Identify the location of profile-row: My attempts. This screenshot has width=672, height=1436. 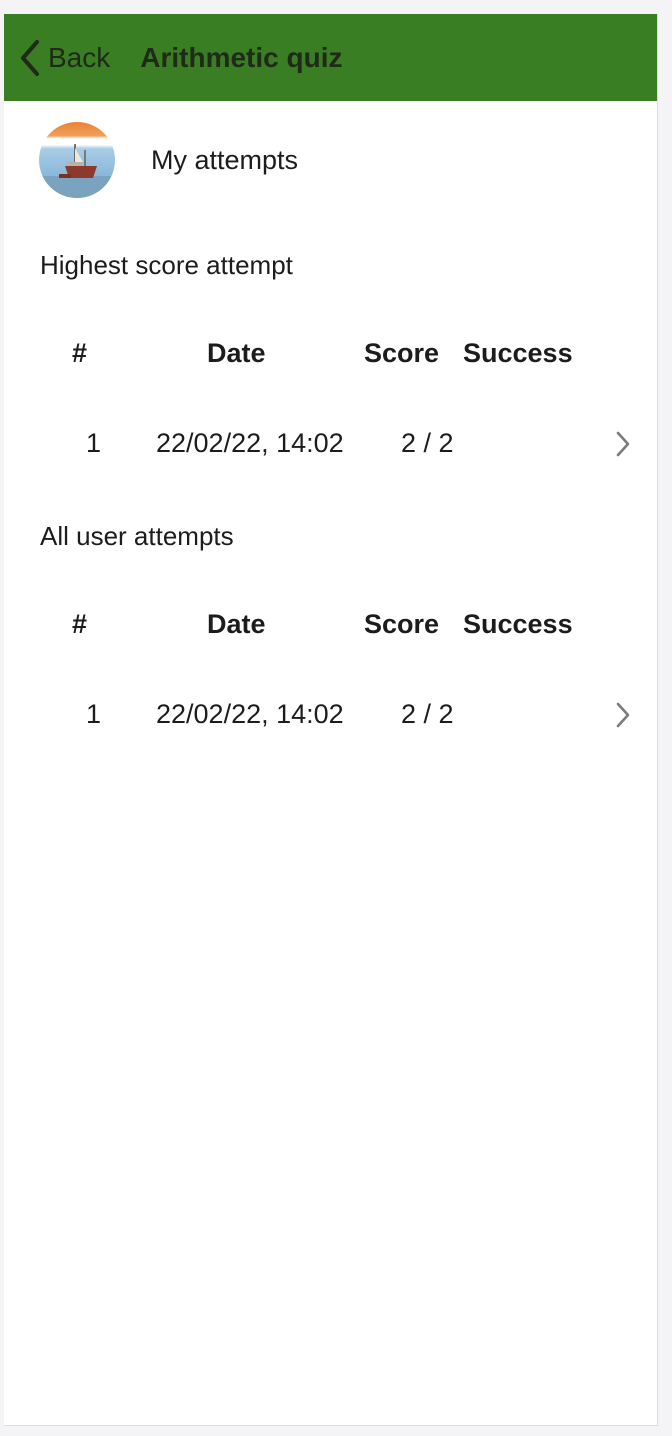
(168, 160).